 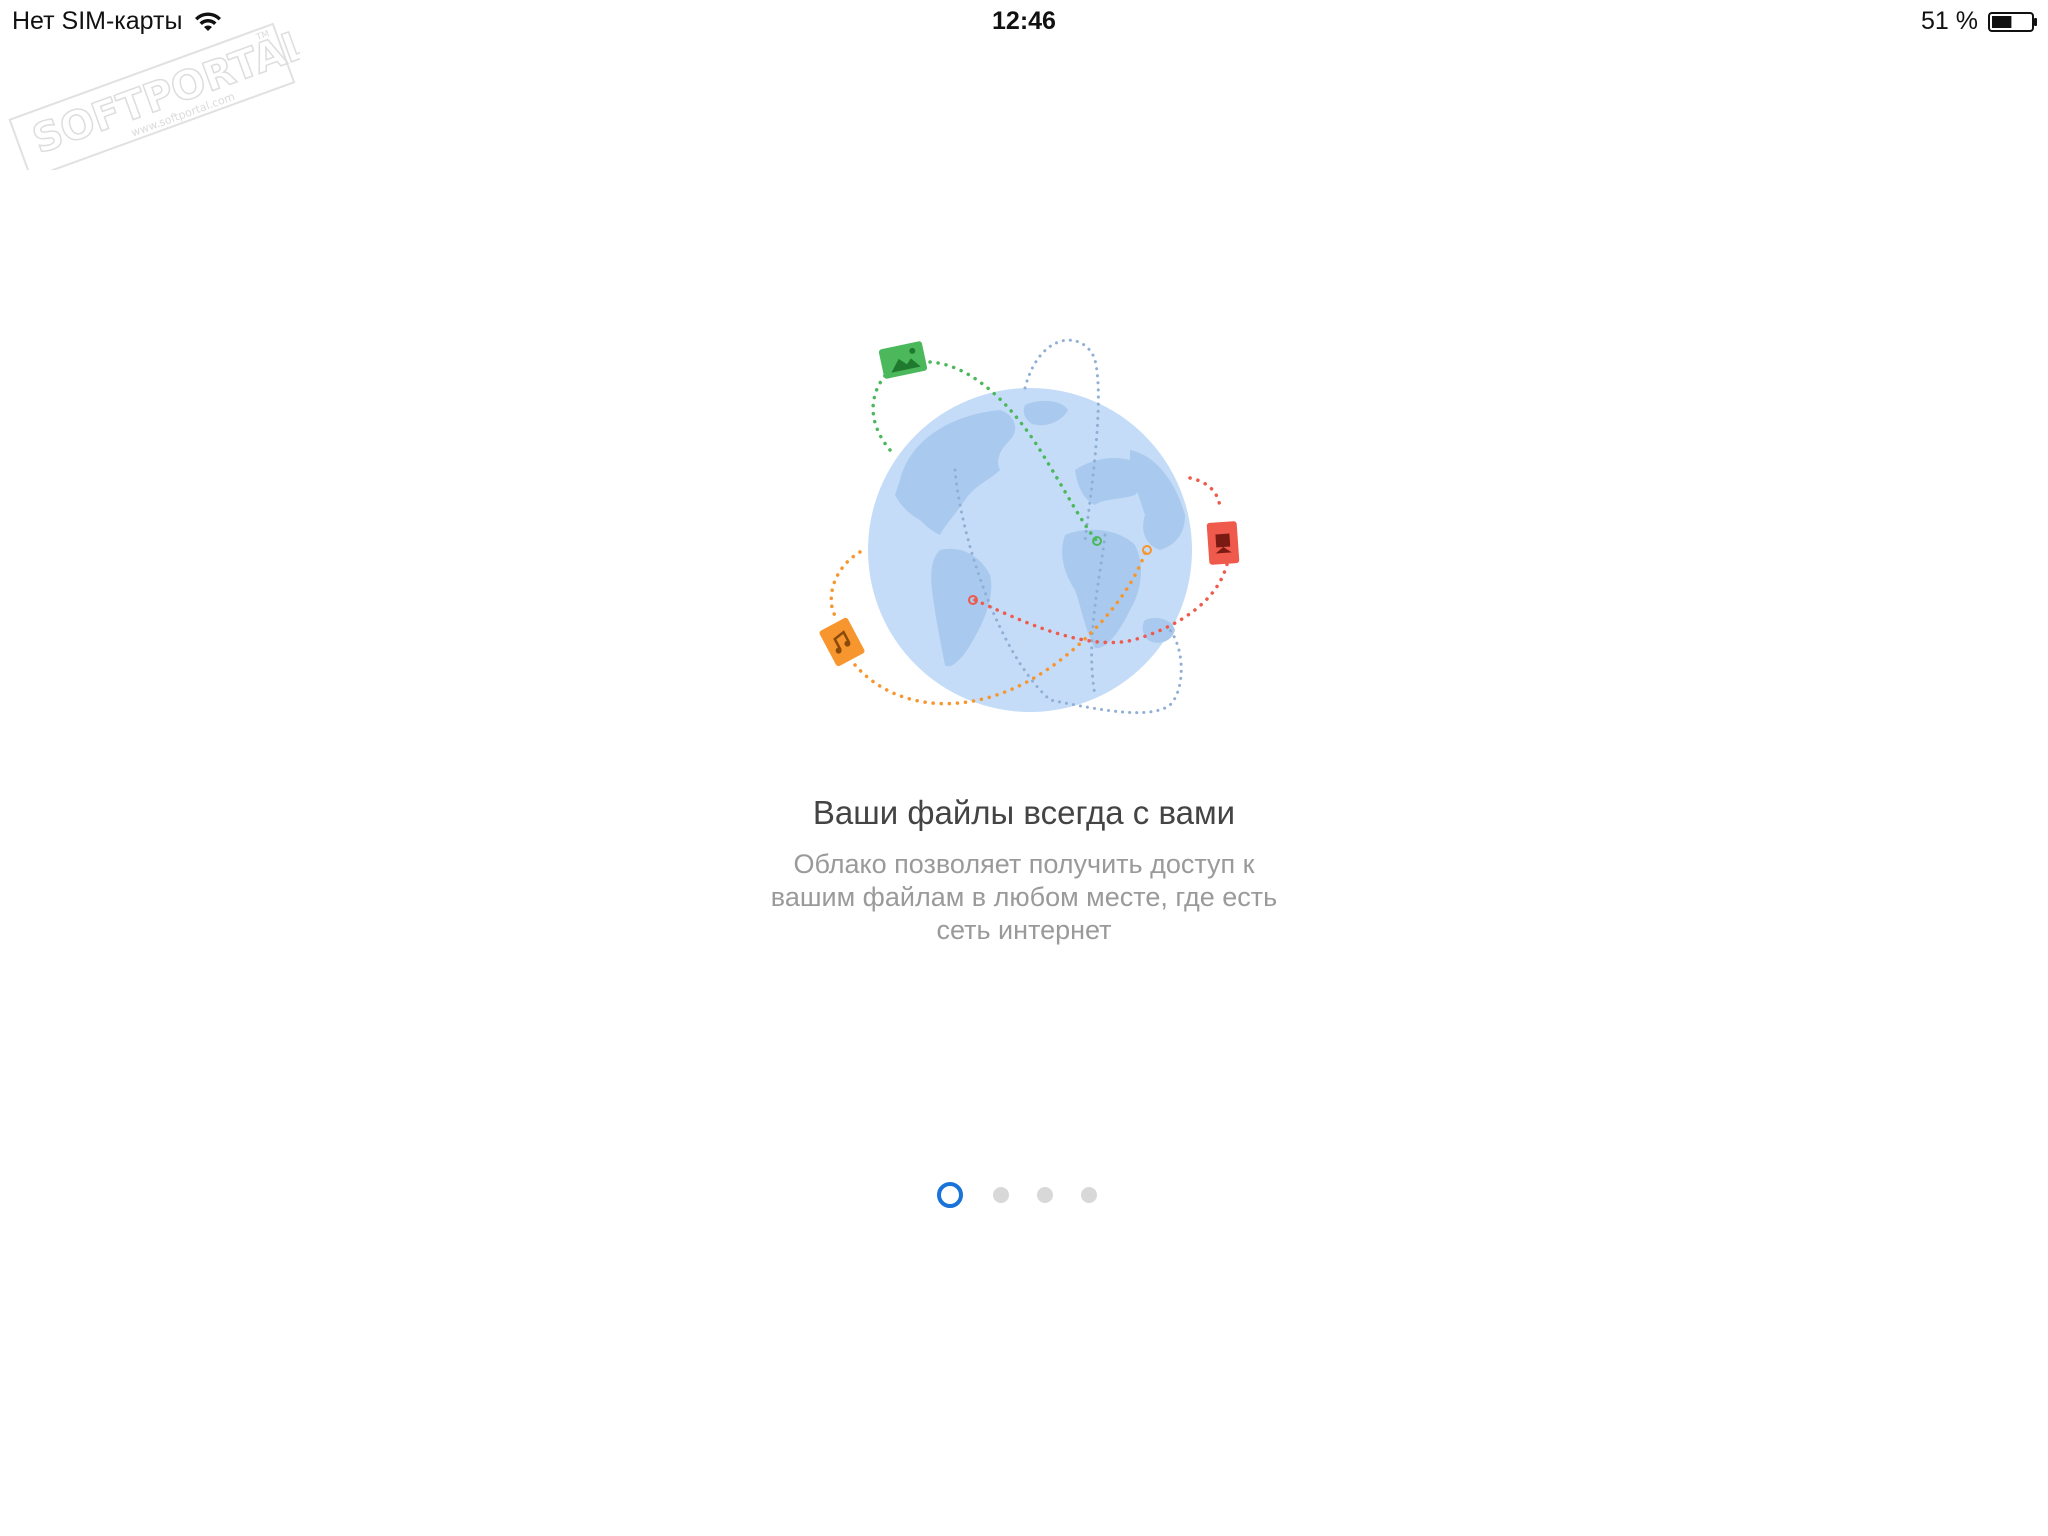 I want to click on status-time: 12:46, so click(x=1024, y=21).